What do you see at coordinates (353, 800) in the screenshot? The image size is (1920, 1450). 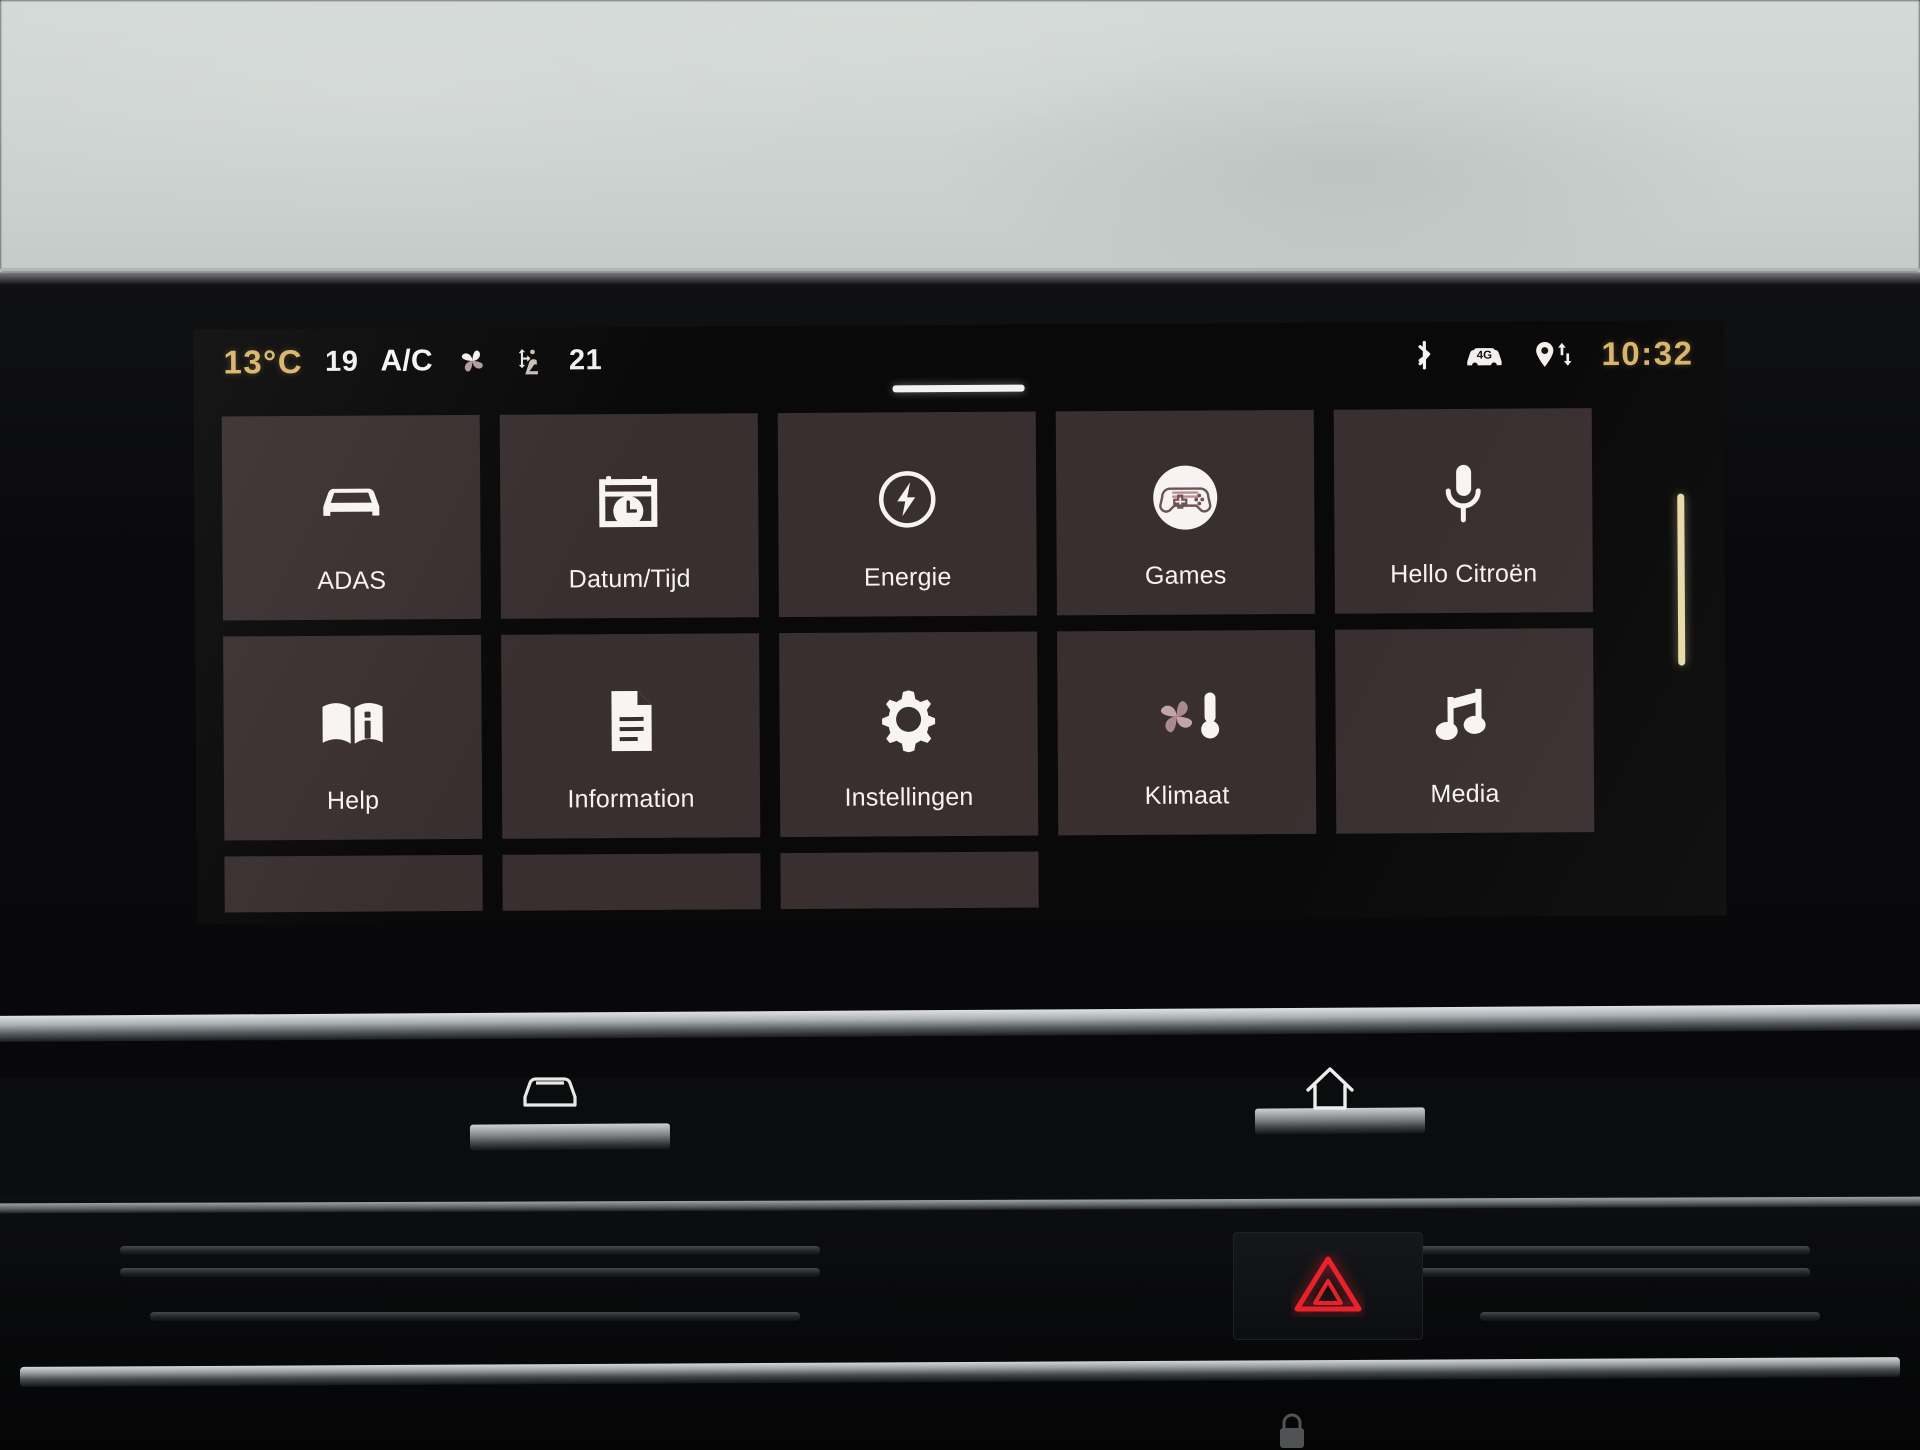 I see `tile-label: Help` at bounding box center [353, 800].